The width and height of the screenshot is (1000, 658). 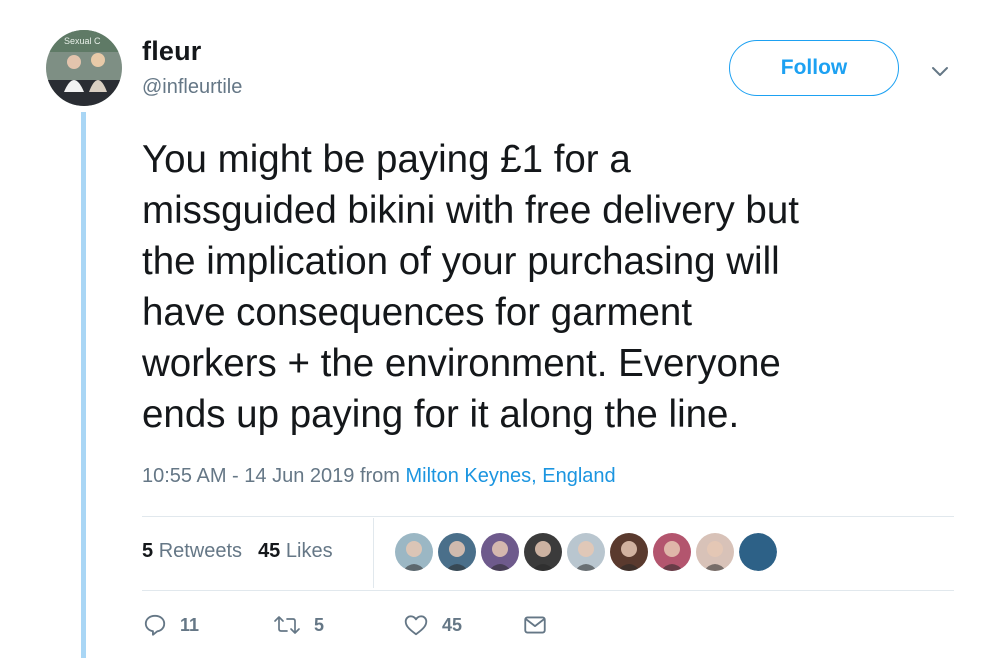 I want to click on follow-button: Follow, so click(x=814, y=68).